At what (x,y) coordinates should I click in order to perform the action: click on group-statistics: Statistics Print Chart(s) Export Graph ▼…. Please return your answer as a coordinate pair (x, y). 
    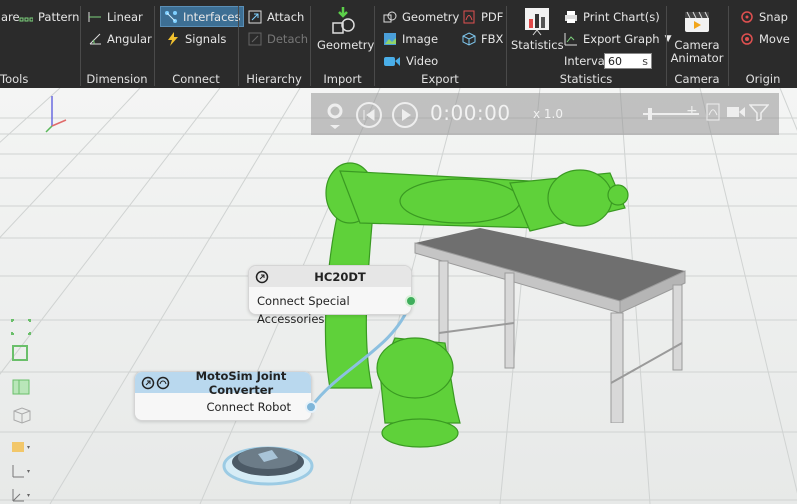
    Looking at the image, I should click on (589, 44).